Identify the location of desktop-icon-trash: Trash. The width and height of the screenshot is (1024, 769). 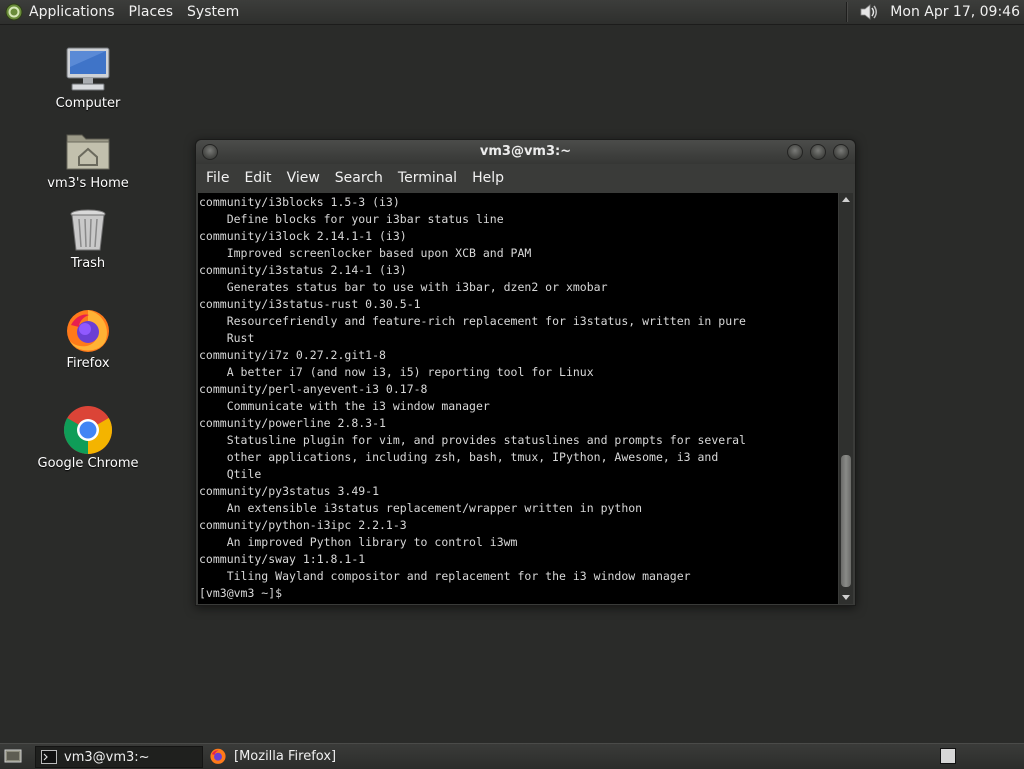
(88, 238).